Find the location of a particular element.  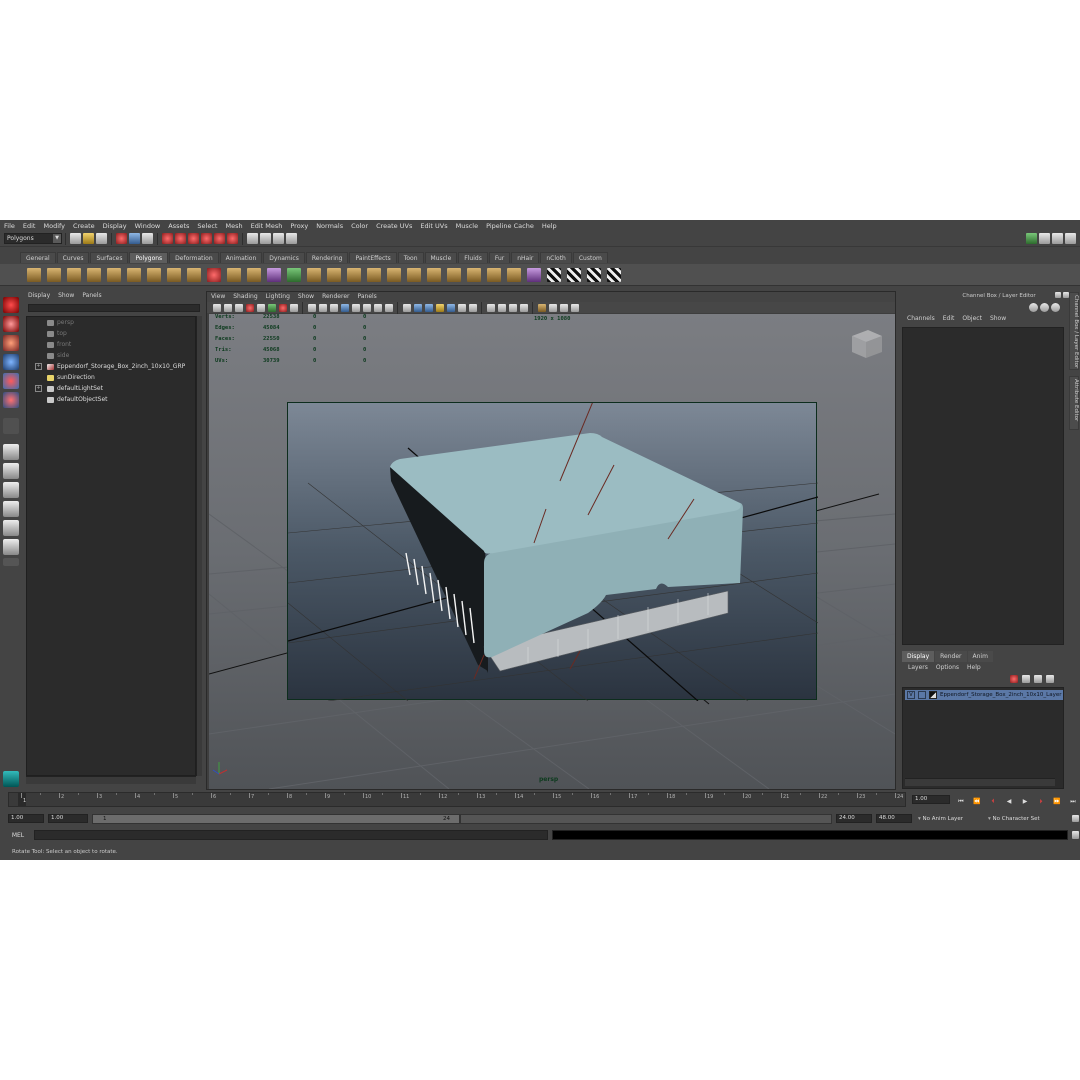

poly-helix-icon is located at coordinates (194, 274).